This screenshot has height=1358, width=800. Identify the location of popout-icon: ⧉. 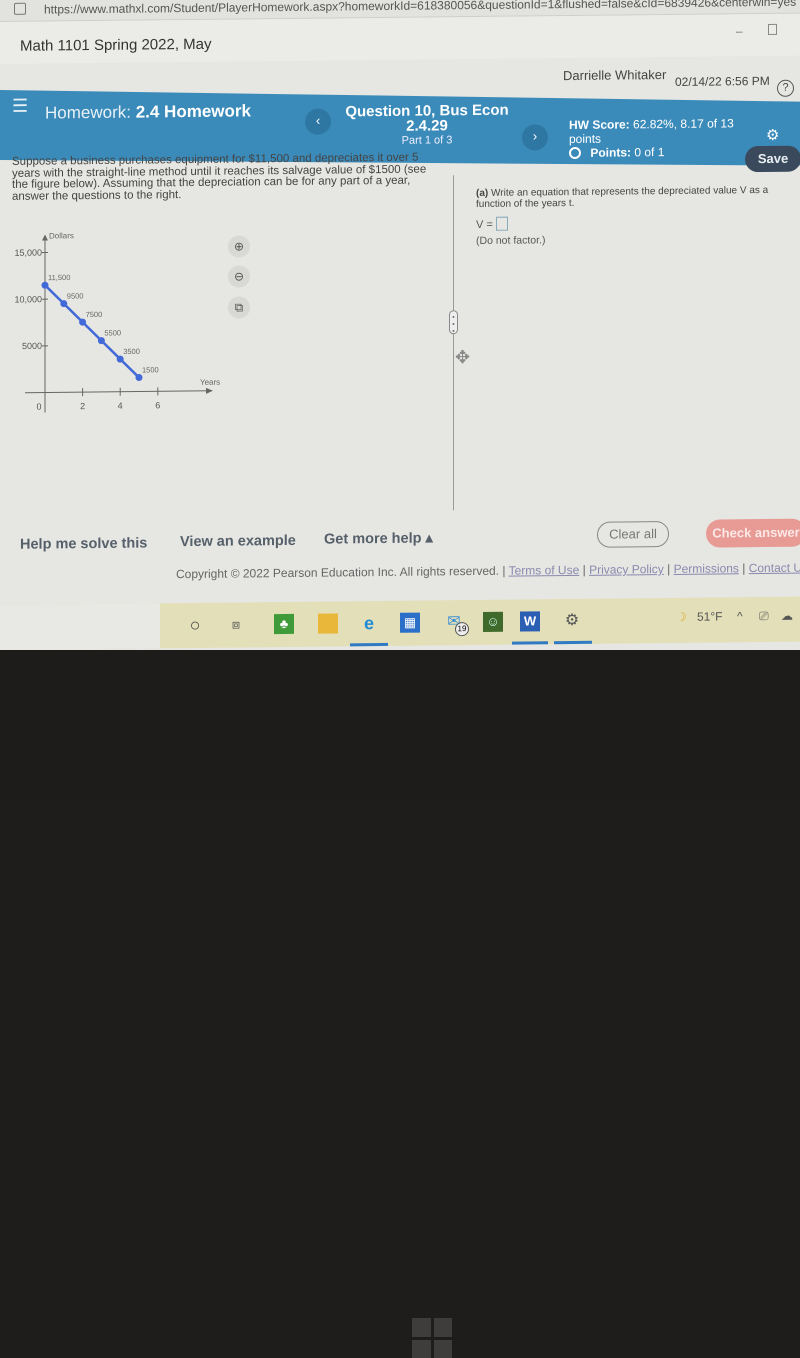
(239, 307).